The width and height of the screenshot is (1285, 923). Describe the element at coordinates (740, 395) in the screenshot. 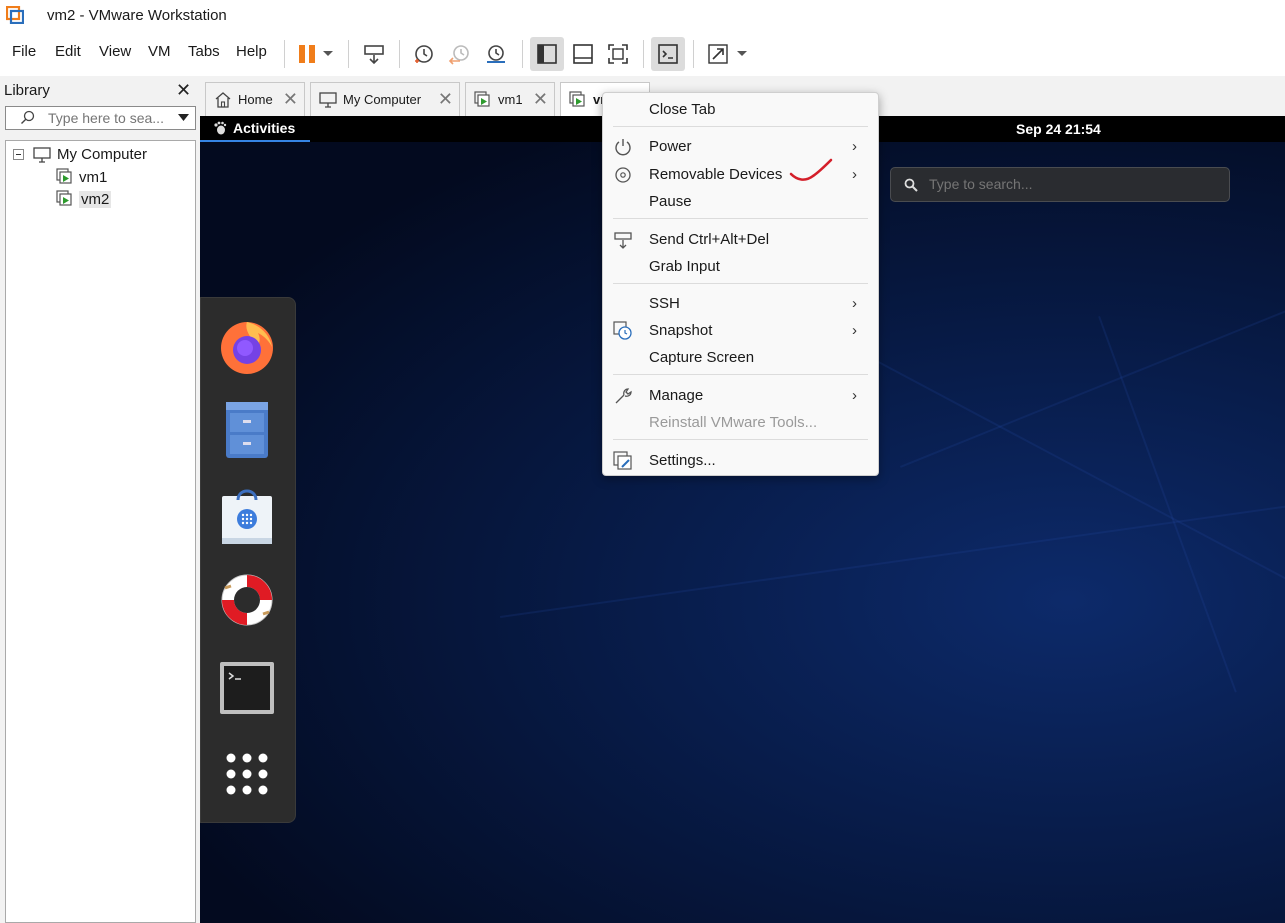

I see `menu-item-manage: Manage ›` at that location.